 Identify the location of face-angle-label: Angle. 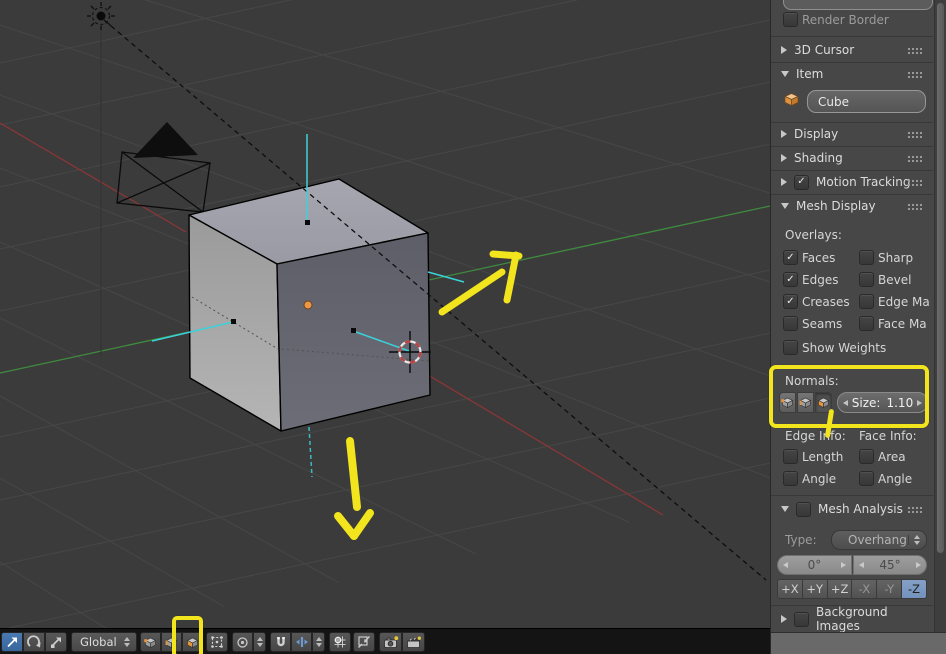
(895, 479).